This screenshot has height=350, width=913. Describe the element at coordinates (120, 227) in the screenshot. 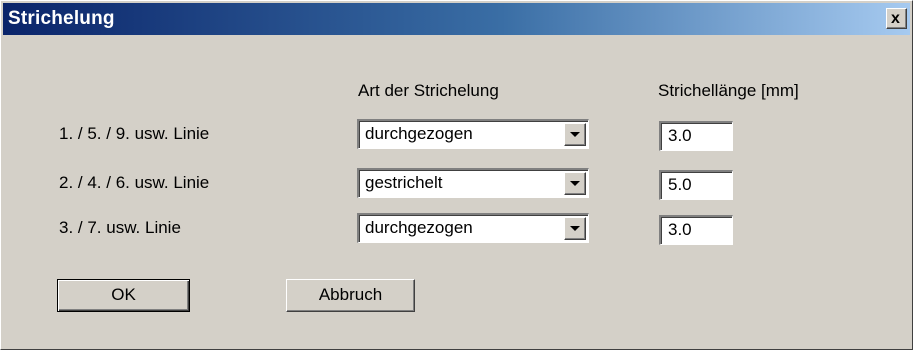

I see `row-label-3: 3. / 7. usw. Linie` at that location.